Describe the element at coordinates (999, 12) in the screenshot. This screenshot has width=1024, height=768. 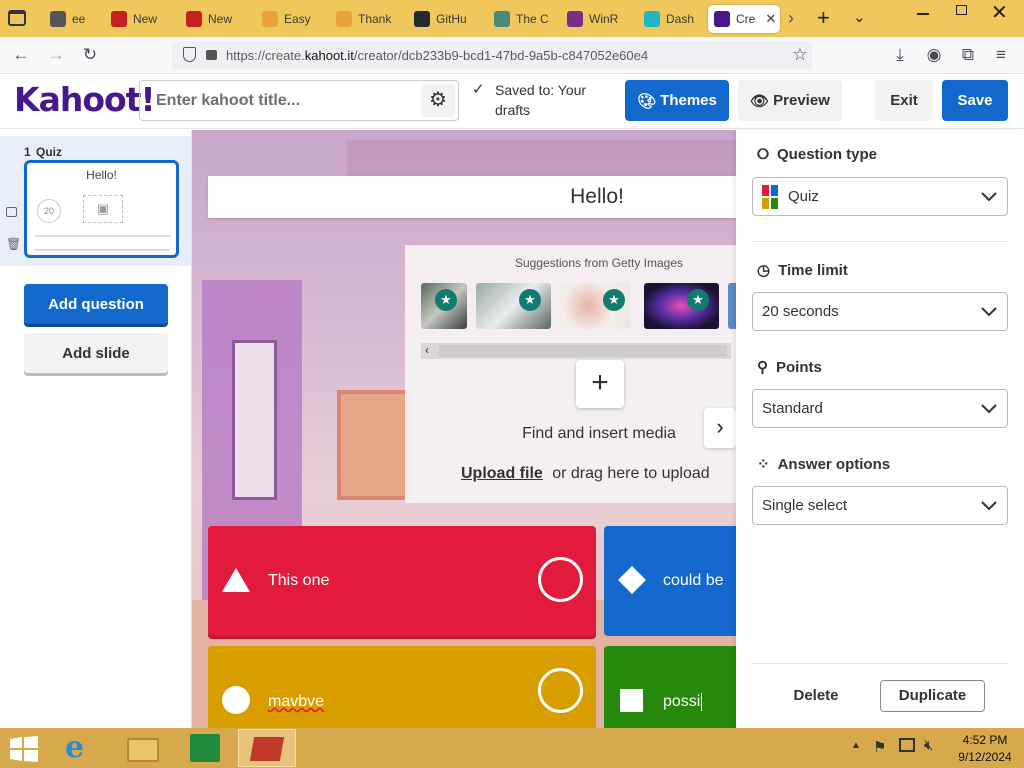
I see `close-window-icon: ✕` at that location.